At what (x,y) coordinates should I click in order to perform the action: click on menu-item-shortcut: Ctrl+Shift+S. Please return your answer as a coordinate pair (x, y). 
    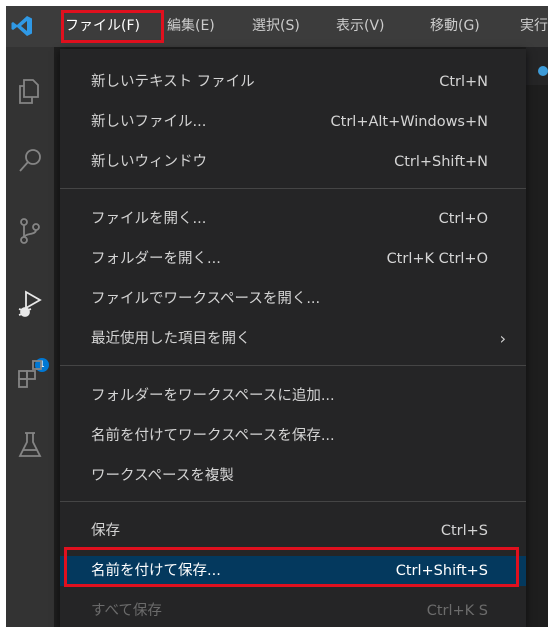
    Looking at the image, I should click on (441, 571).